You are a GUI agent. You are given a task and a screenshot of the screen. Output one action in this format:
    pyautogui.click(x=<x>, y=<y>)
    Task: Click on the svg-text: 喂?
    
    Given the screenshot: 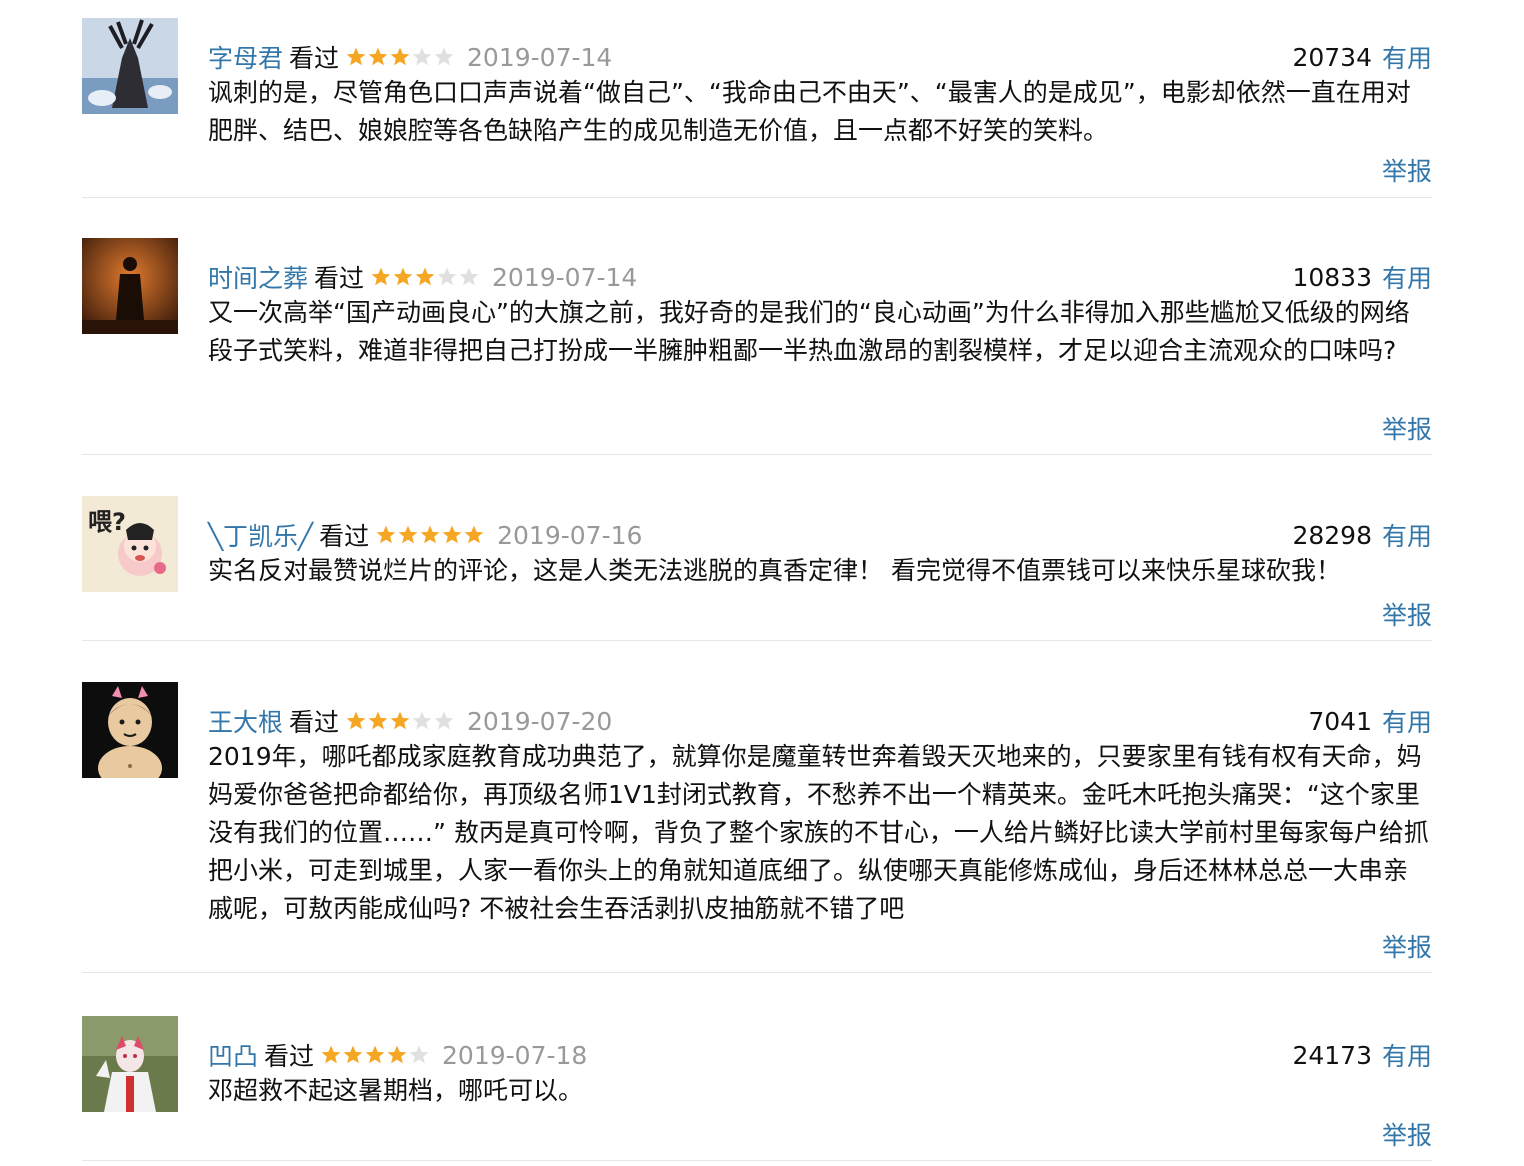 What is the action you would take?
    pyautogui.click(x=107, y=522)
    